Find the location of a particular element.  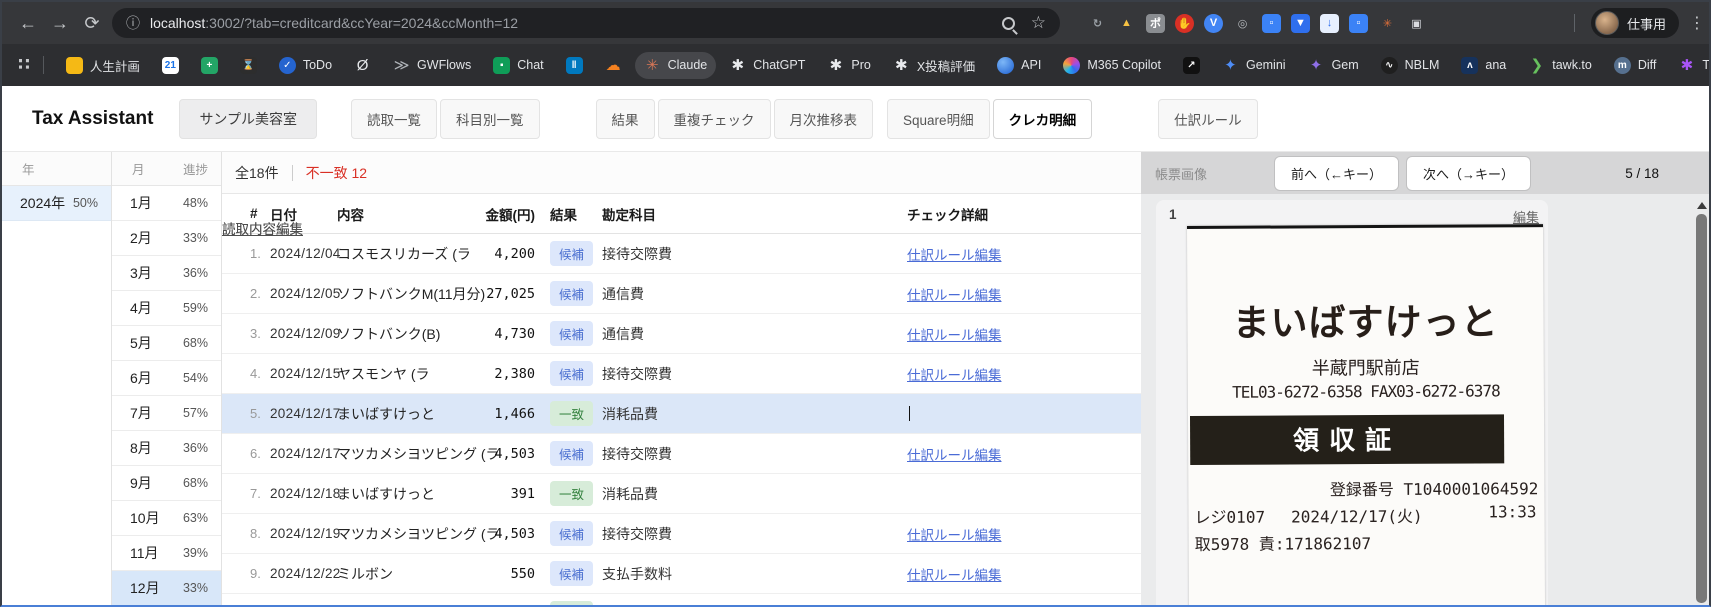

month-row-9: 9月 68% is located at coordinates (166, 483).